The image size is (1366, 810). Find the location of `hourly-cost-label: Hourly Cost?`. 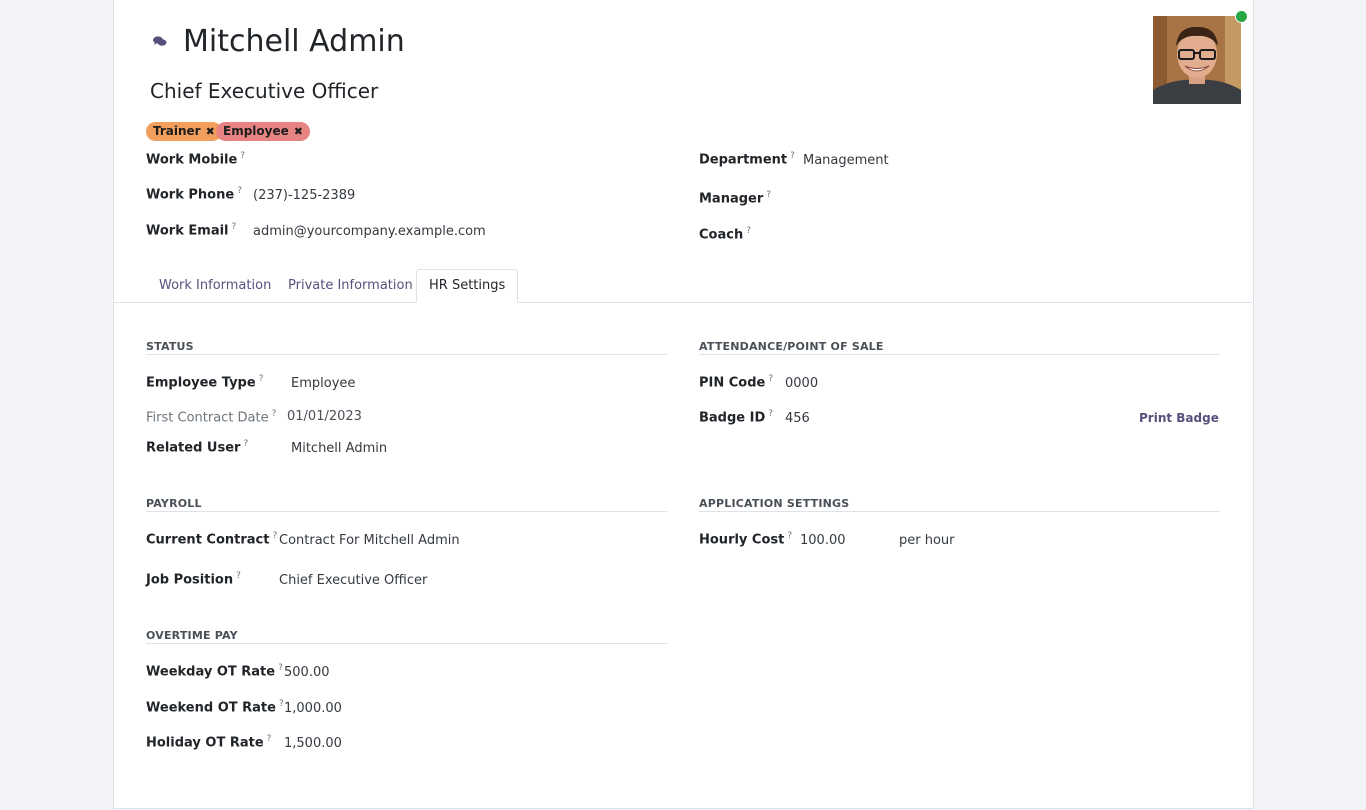

hourly-cost-label: Hourly Cost? is located at coordinates (746, 539).